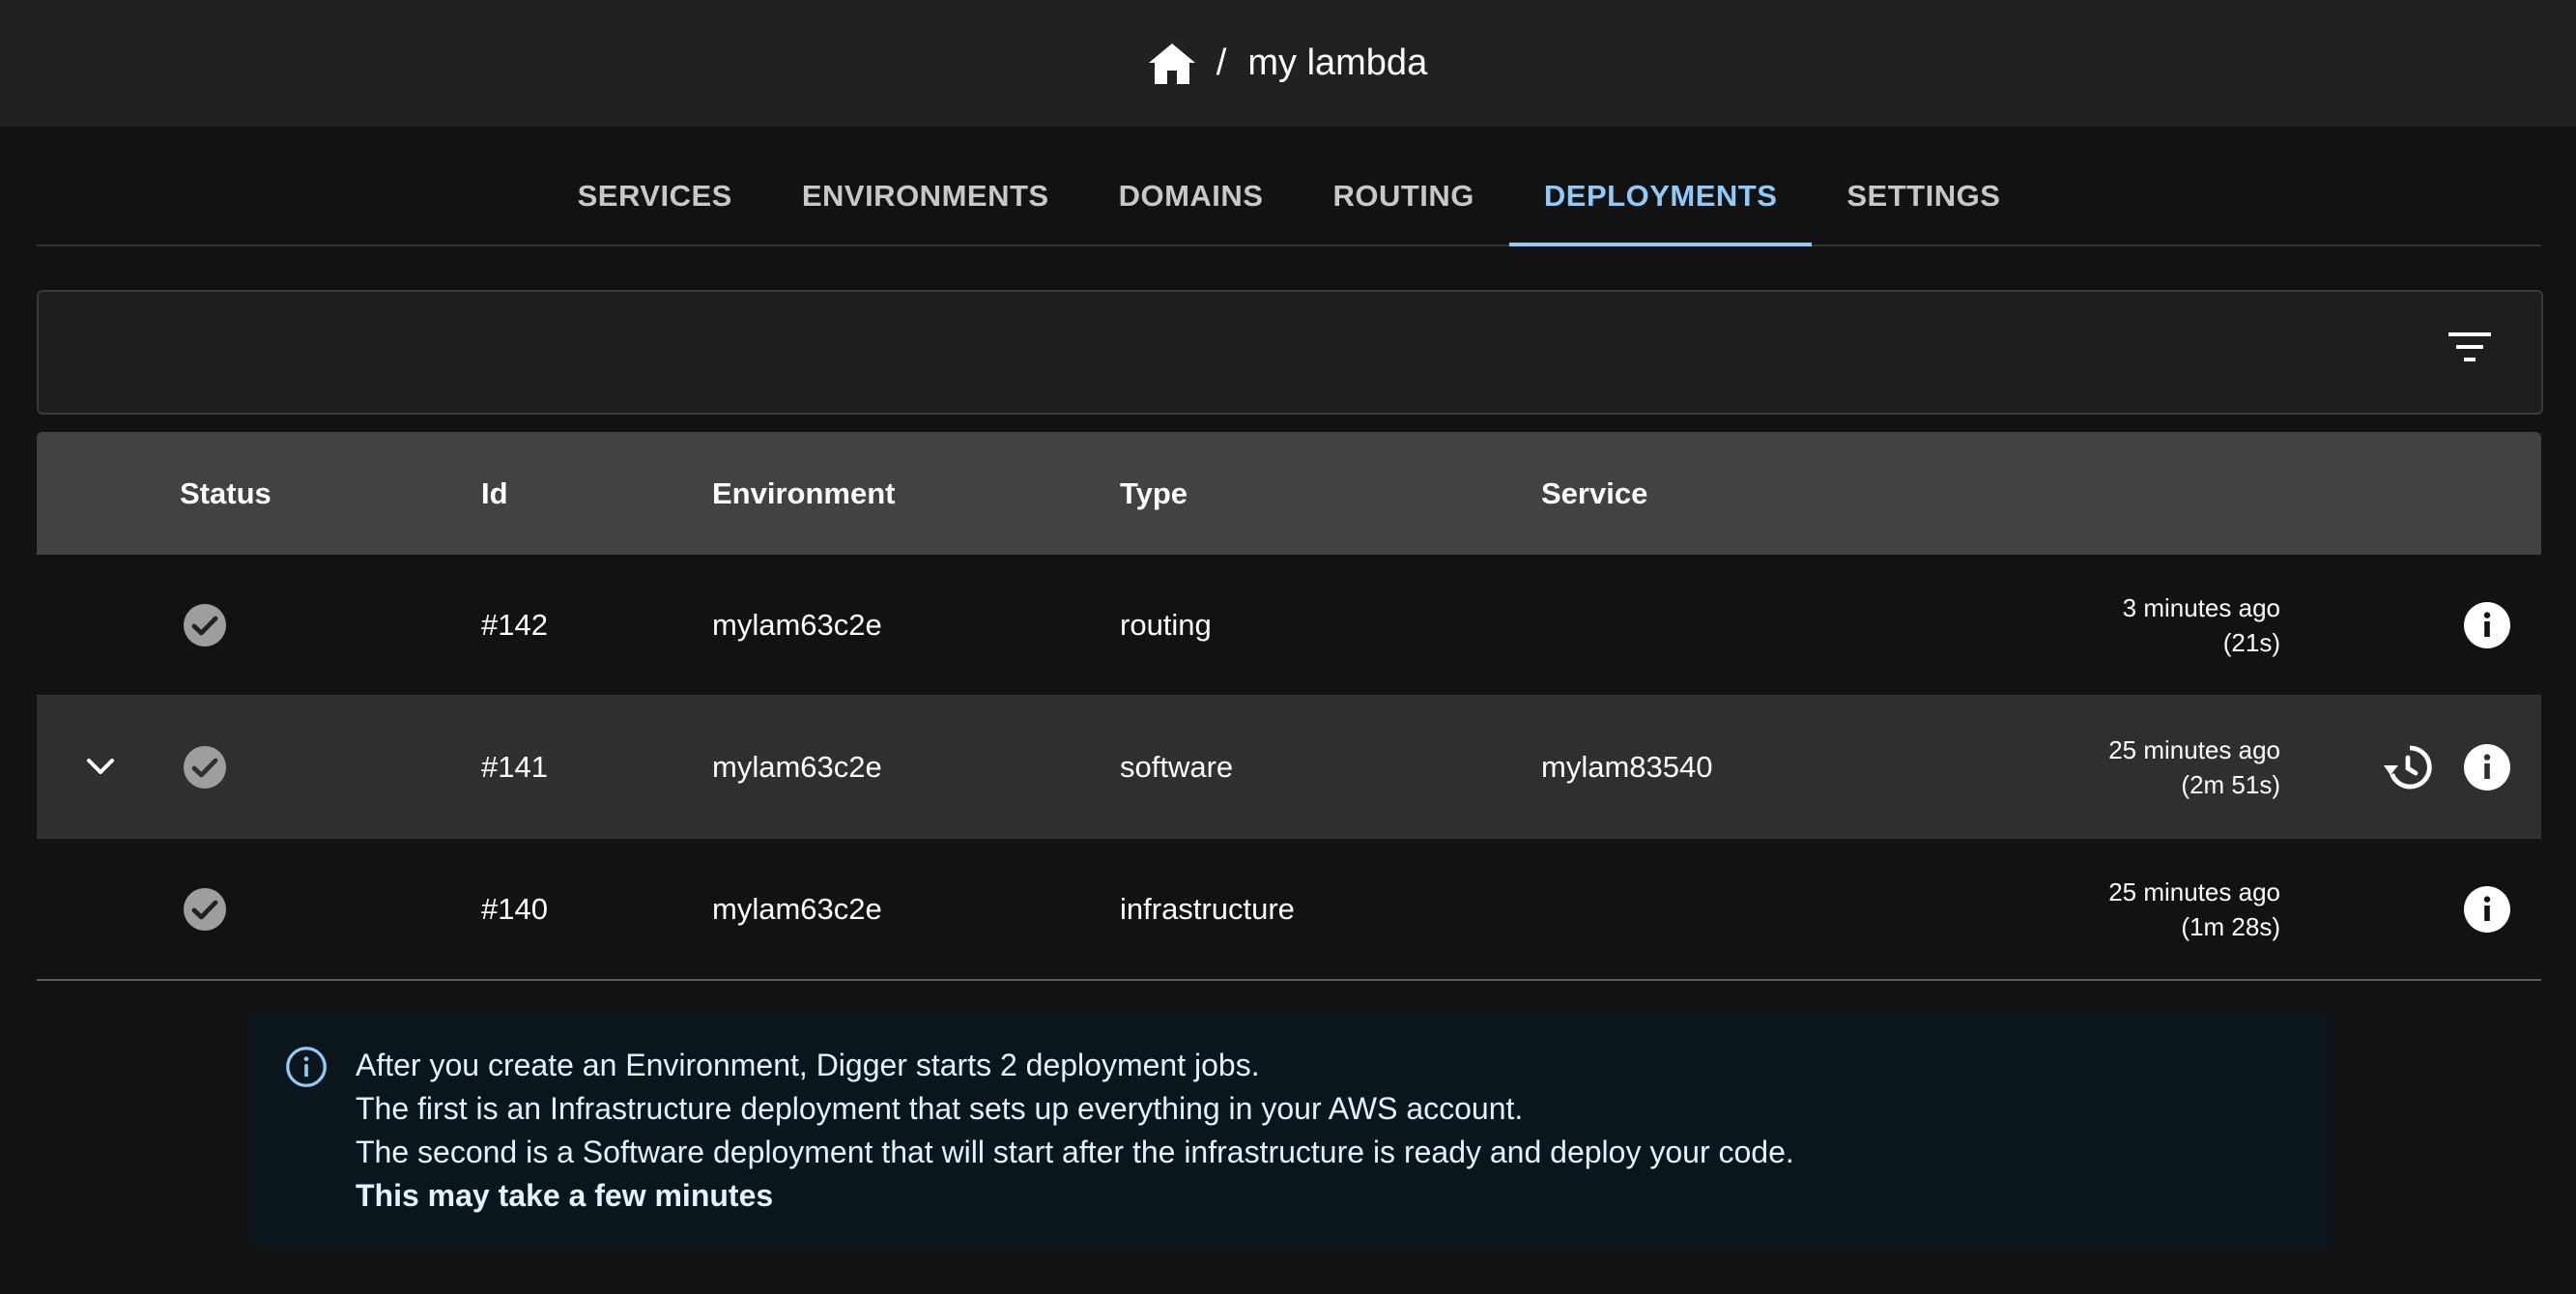 The image size is (2576, 1294). Describe the element at coordinates (226, 493) in the screenshot. I see `column-header-status: Status` at that location.